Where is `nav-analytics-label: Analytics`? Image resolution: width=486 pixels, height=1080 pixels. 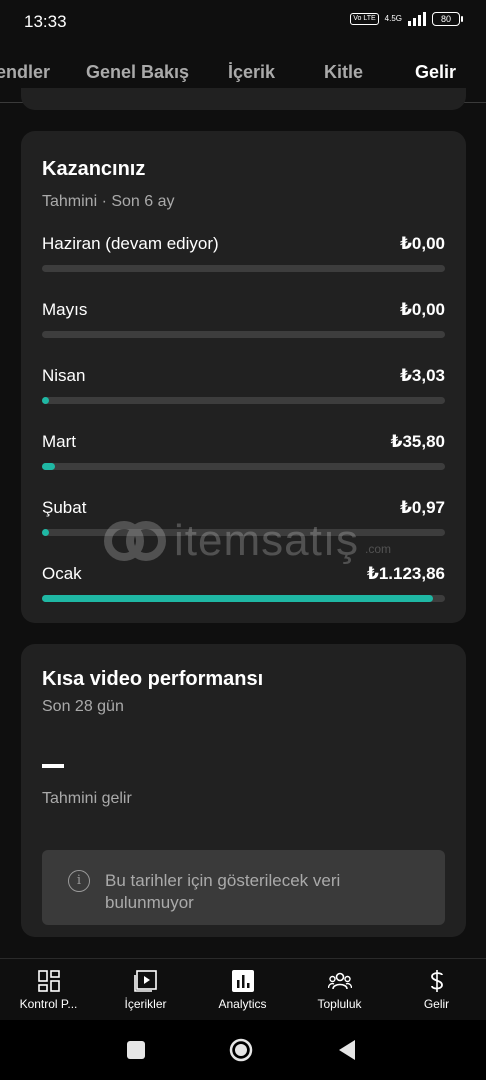 nav-analytics-label: Analytics is located at coordinates (242, 1004).